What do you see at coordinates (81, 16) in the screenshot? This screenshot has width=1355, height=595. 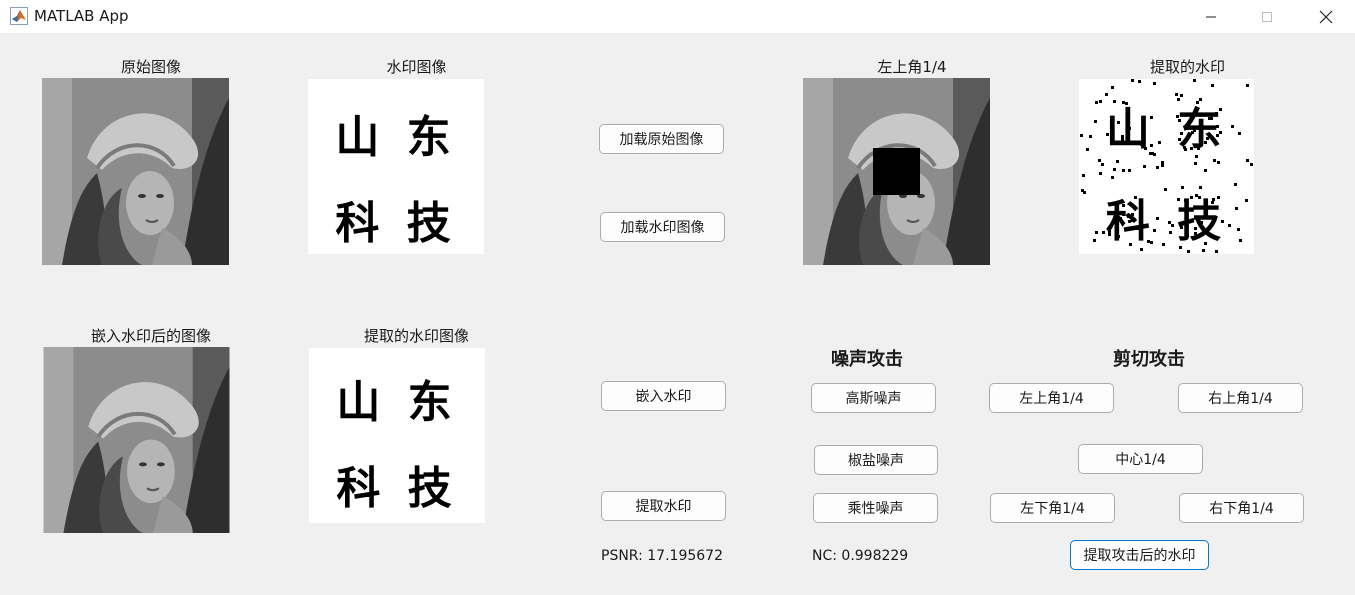 I see `window-title: MATLAB App` at bounding box center [81, 16].